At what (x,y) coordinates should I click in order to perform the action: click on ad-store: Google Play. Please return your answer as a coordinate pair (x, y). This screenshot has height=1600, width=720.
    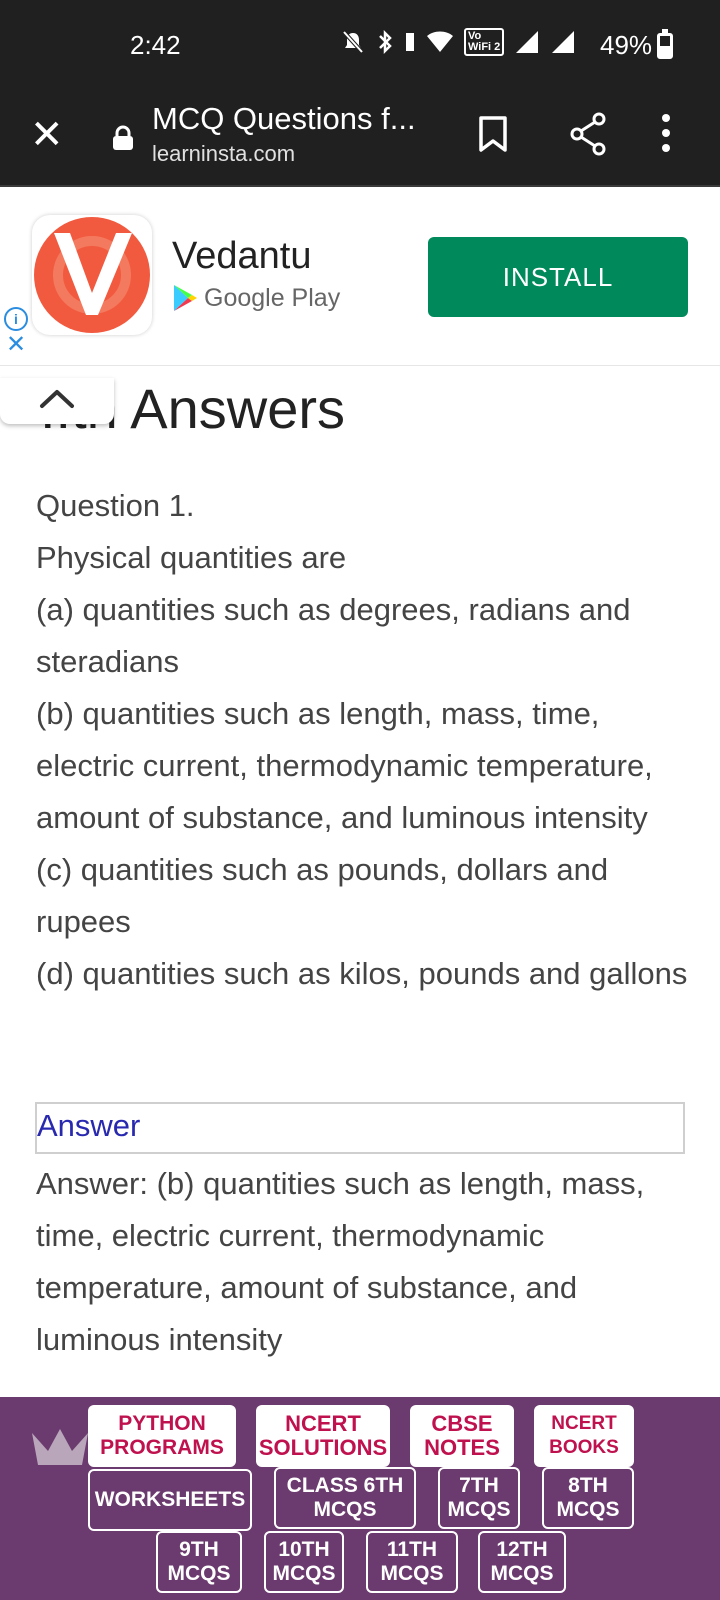
    Looking at the image, I should click on (256, 298).